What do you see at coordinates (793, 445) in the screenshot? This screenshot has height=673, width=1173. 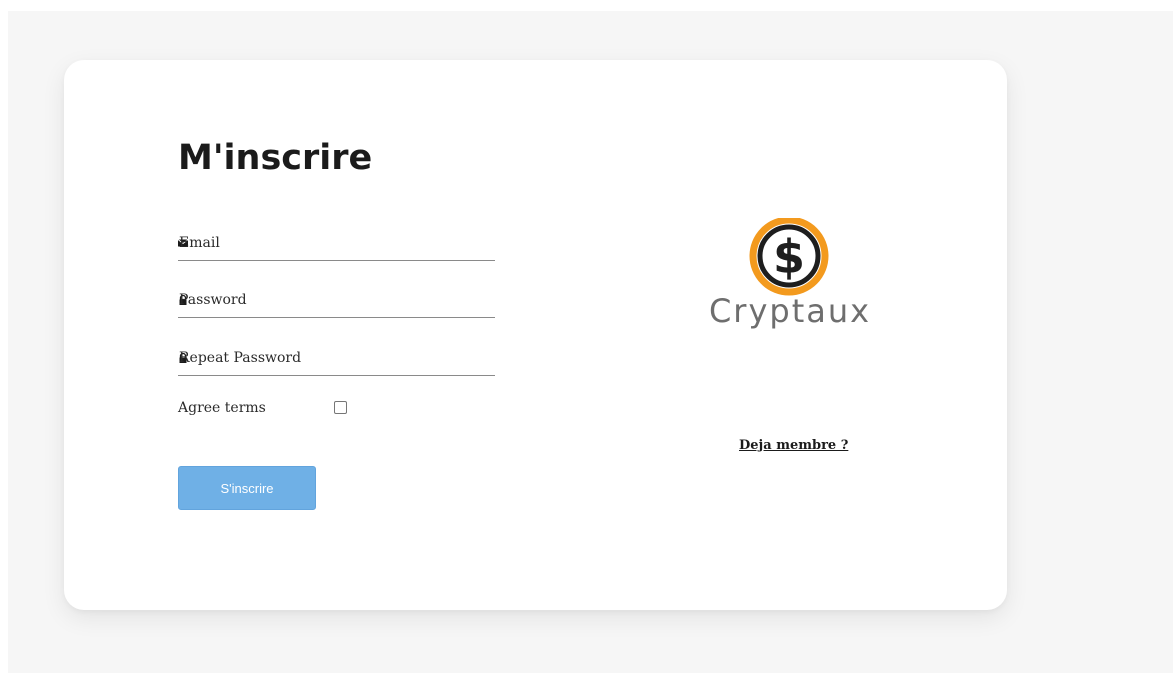 I see `already-member-link: Deja membre ?` at bounding box center [793, 445].